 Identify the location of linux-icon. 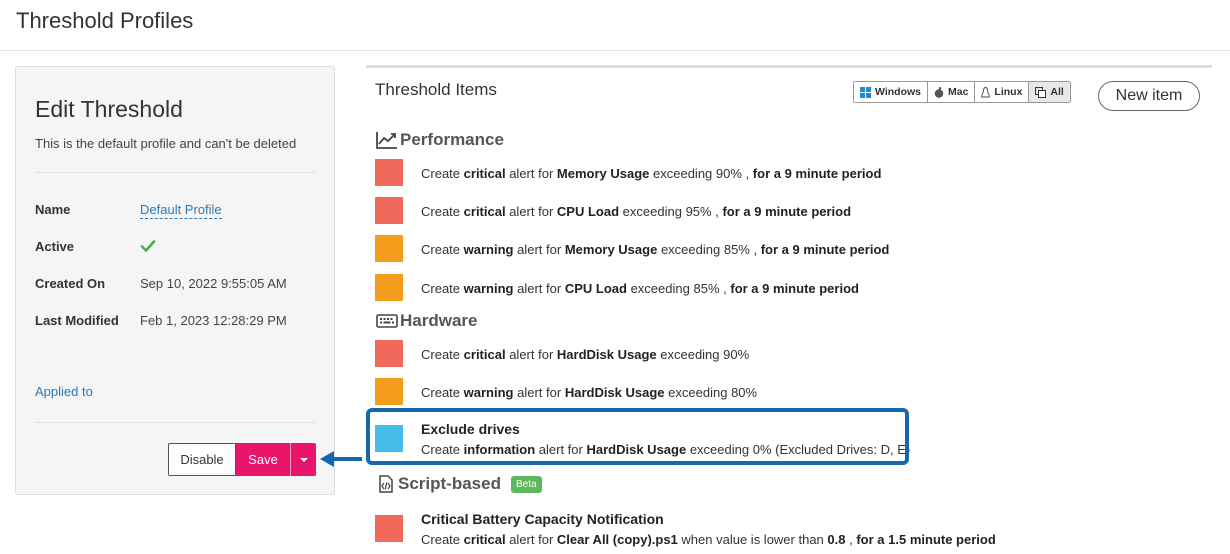
(986, 91).